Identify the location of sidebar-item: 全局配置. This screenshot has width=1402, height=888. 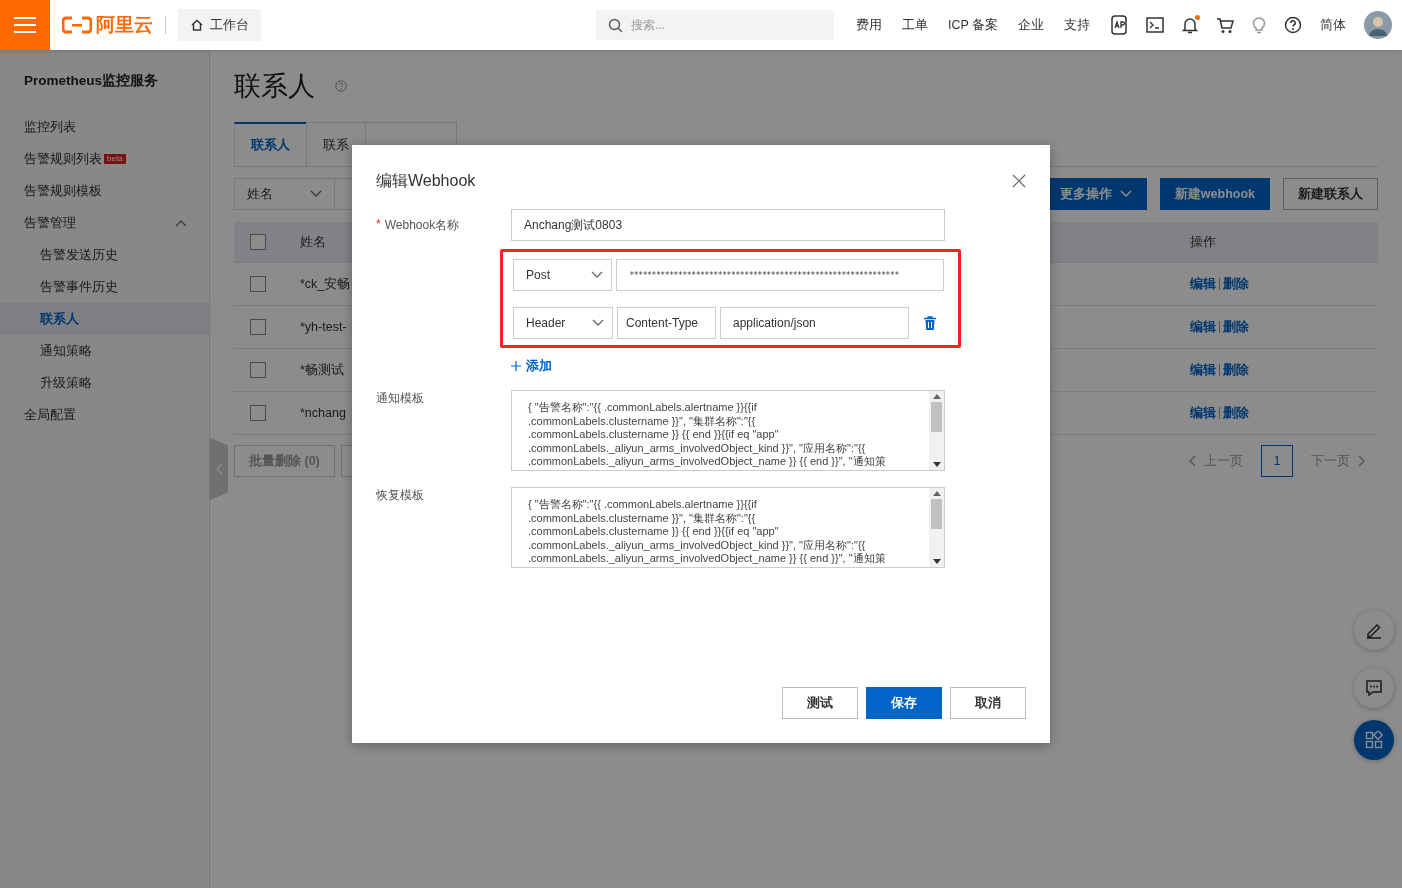
(104, 415).